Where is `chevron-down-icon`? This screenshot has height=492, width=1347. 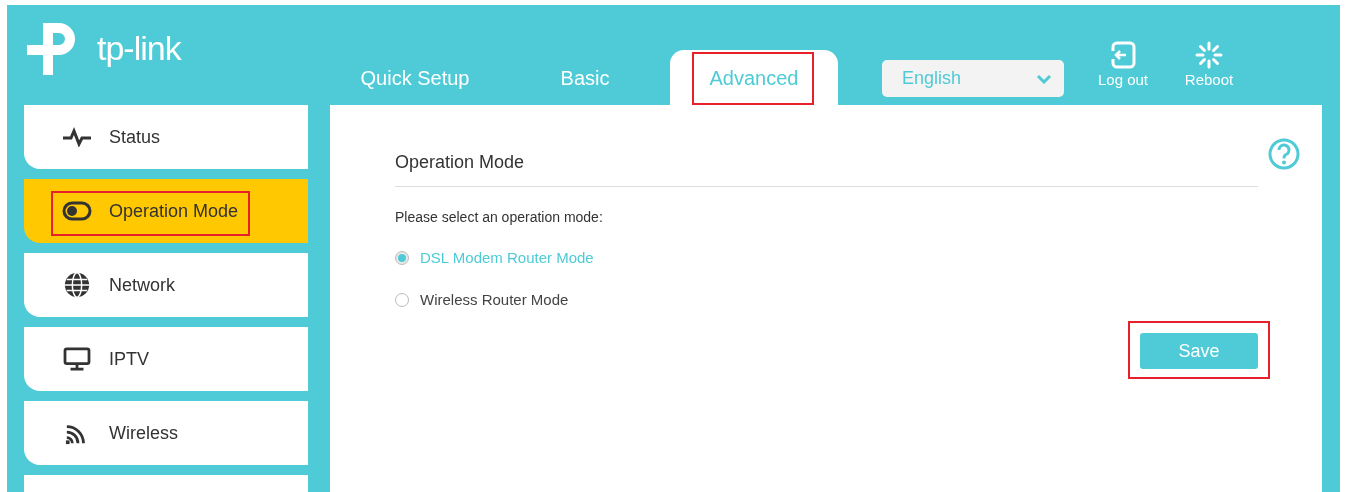 chevron-down-icon is located at coordinates (1044, 78).